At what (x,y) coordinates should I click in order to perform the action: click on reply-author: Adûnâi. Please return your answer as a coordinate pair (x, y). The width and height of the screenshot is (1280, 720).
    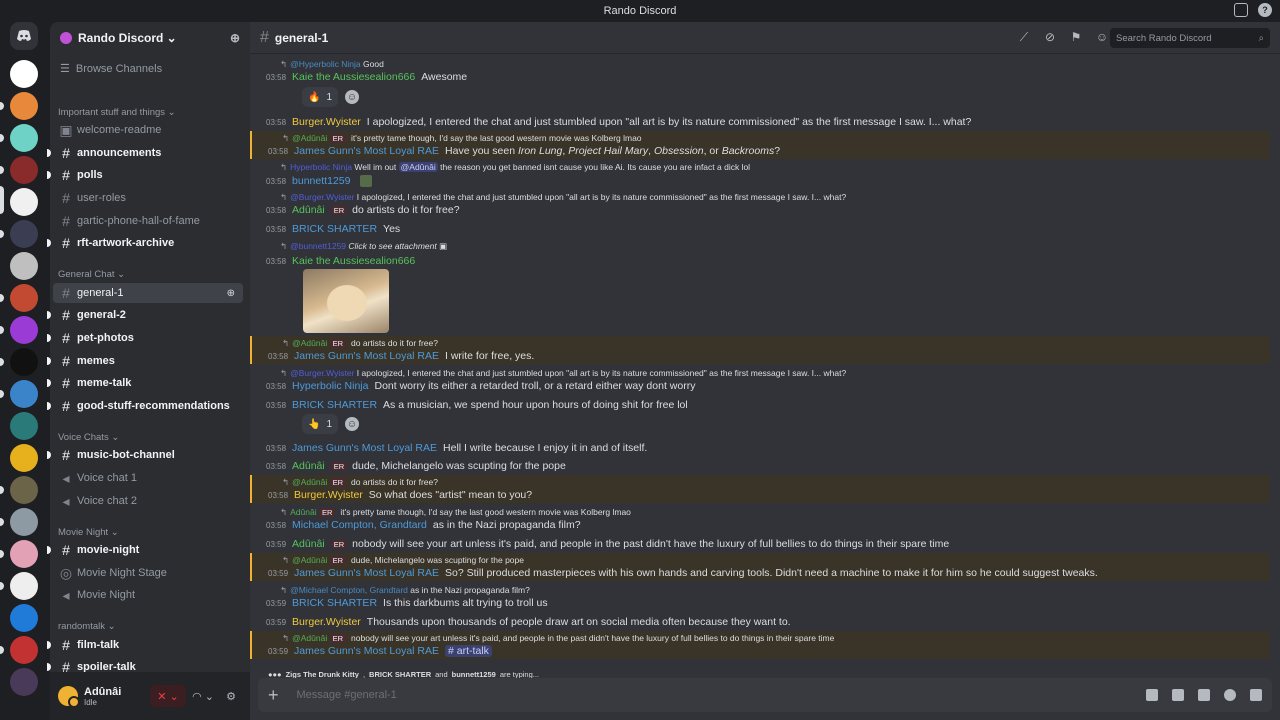
    Looking at the image, I should click on (303, 512).